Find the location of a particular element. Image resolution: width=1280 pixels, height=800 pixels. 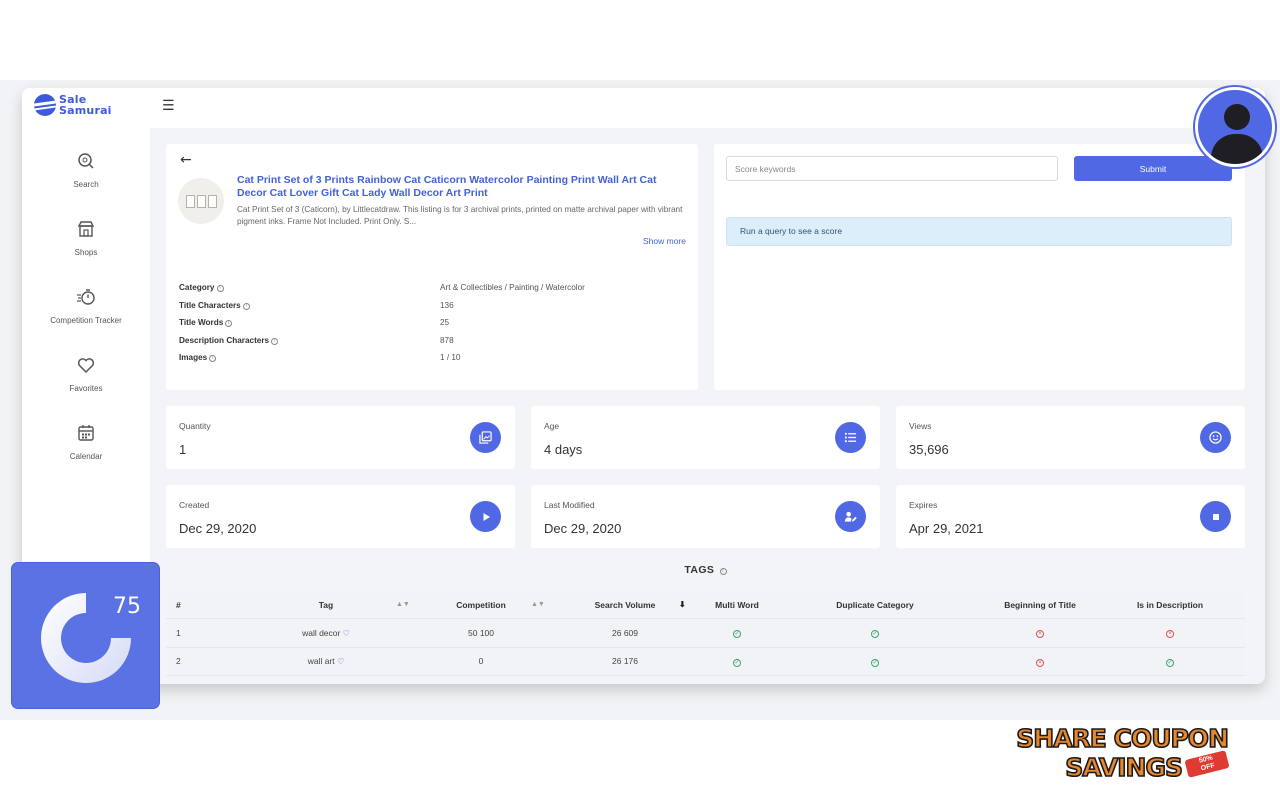

attribute-value: 136 is located at coordinates (447, 305).